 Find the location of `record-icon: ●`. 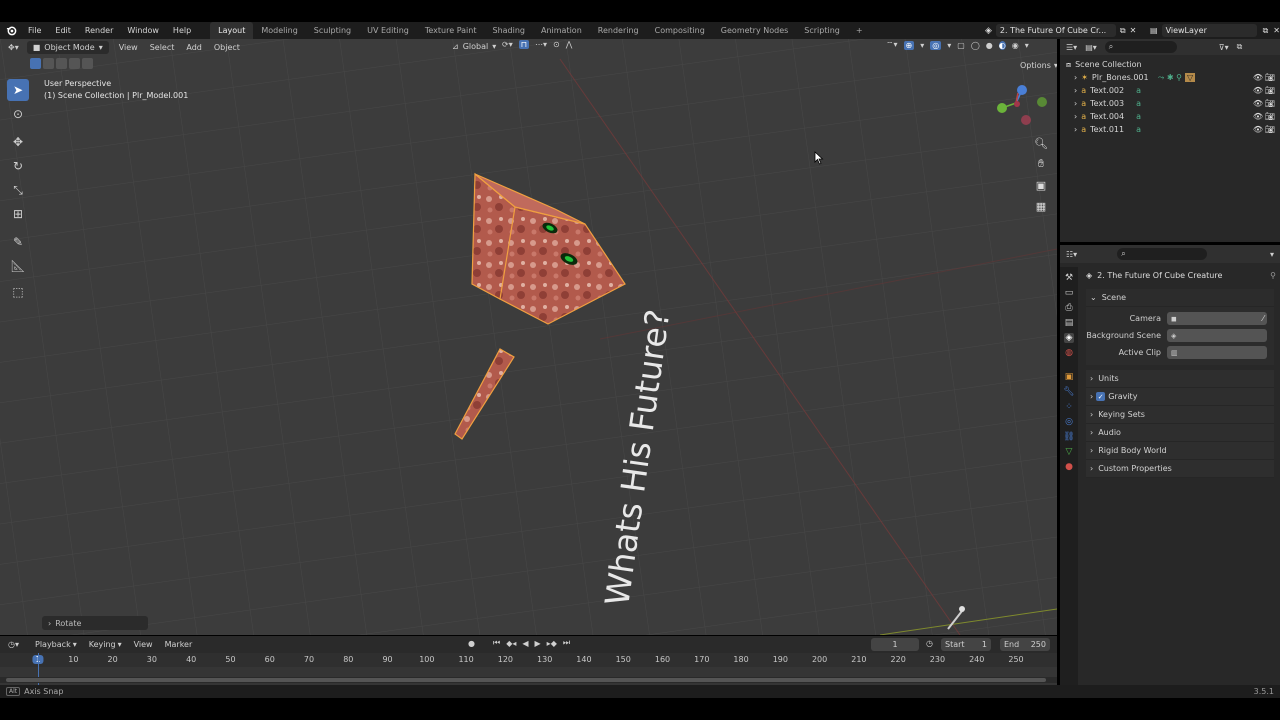

record-icon: ● is located at coordinates (471, 643).